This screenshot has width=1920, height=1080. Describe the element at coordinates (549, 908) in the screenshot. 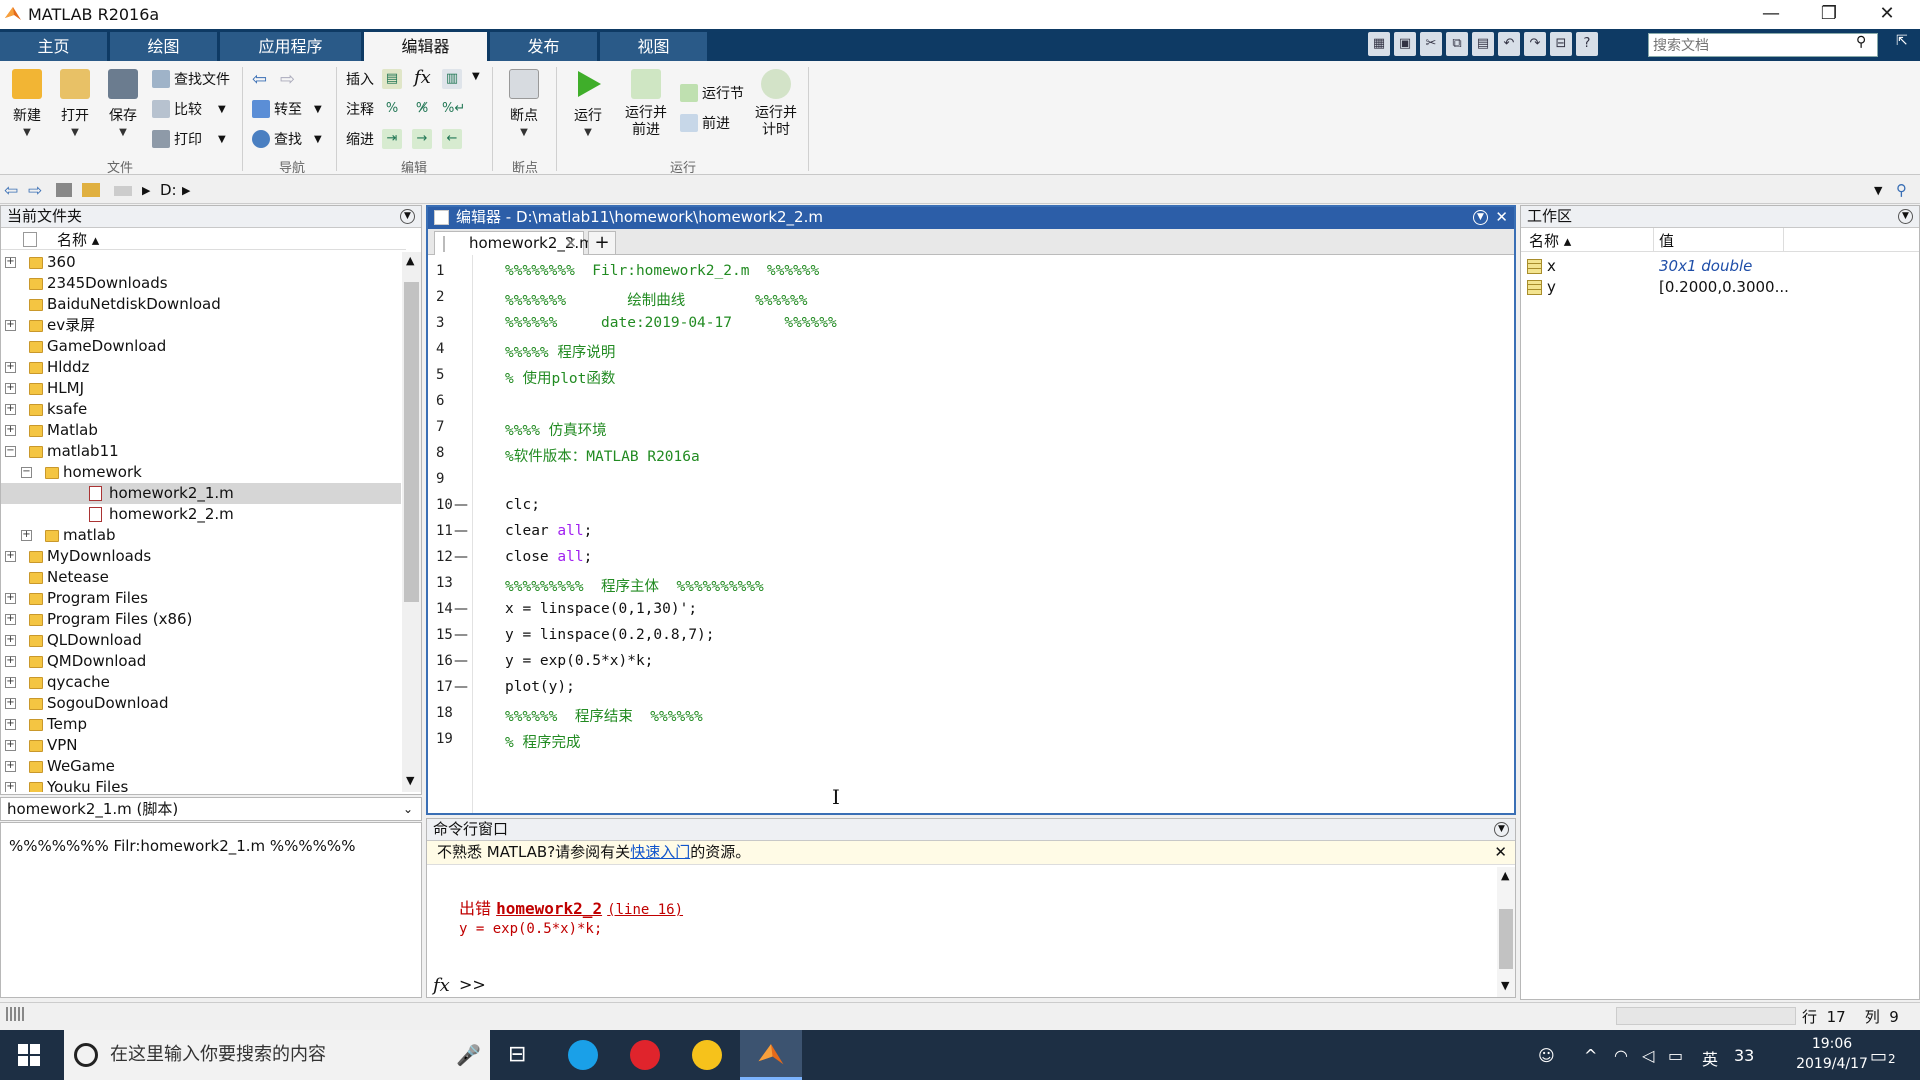

I see `error-file-link: homework2_2` at that location.